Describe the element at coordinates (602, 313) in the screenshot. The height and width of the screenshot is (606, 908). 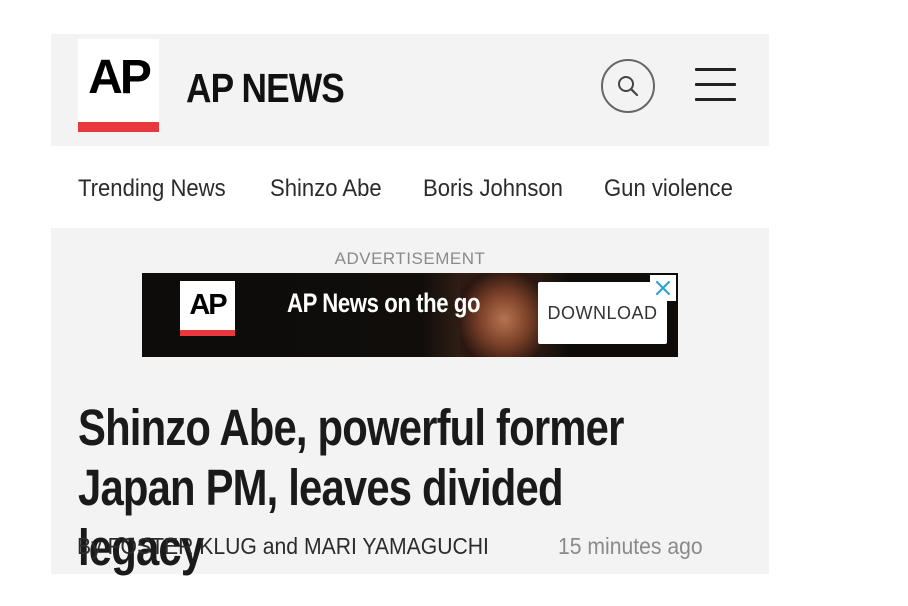
I see `download-button: DOWNLOAD` at that location.